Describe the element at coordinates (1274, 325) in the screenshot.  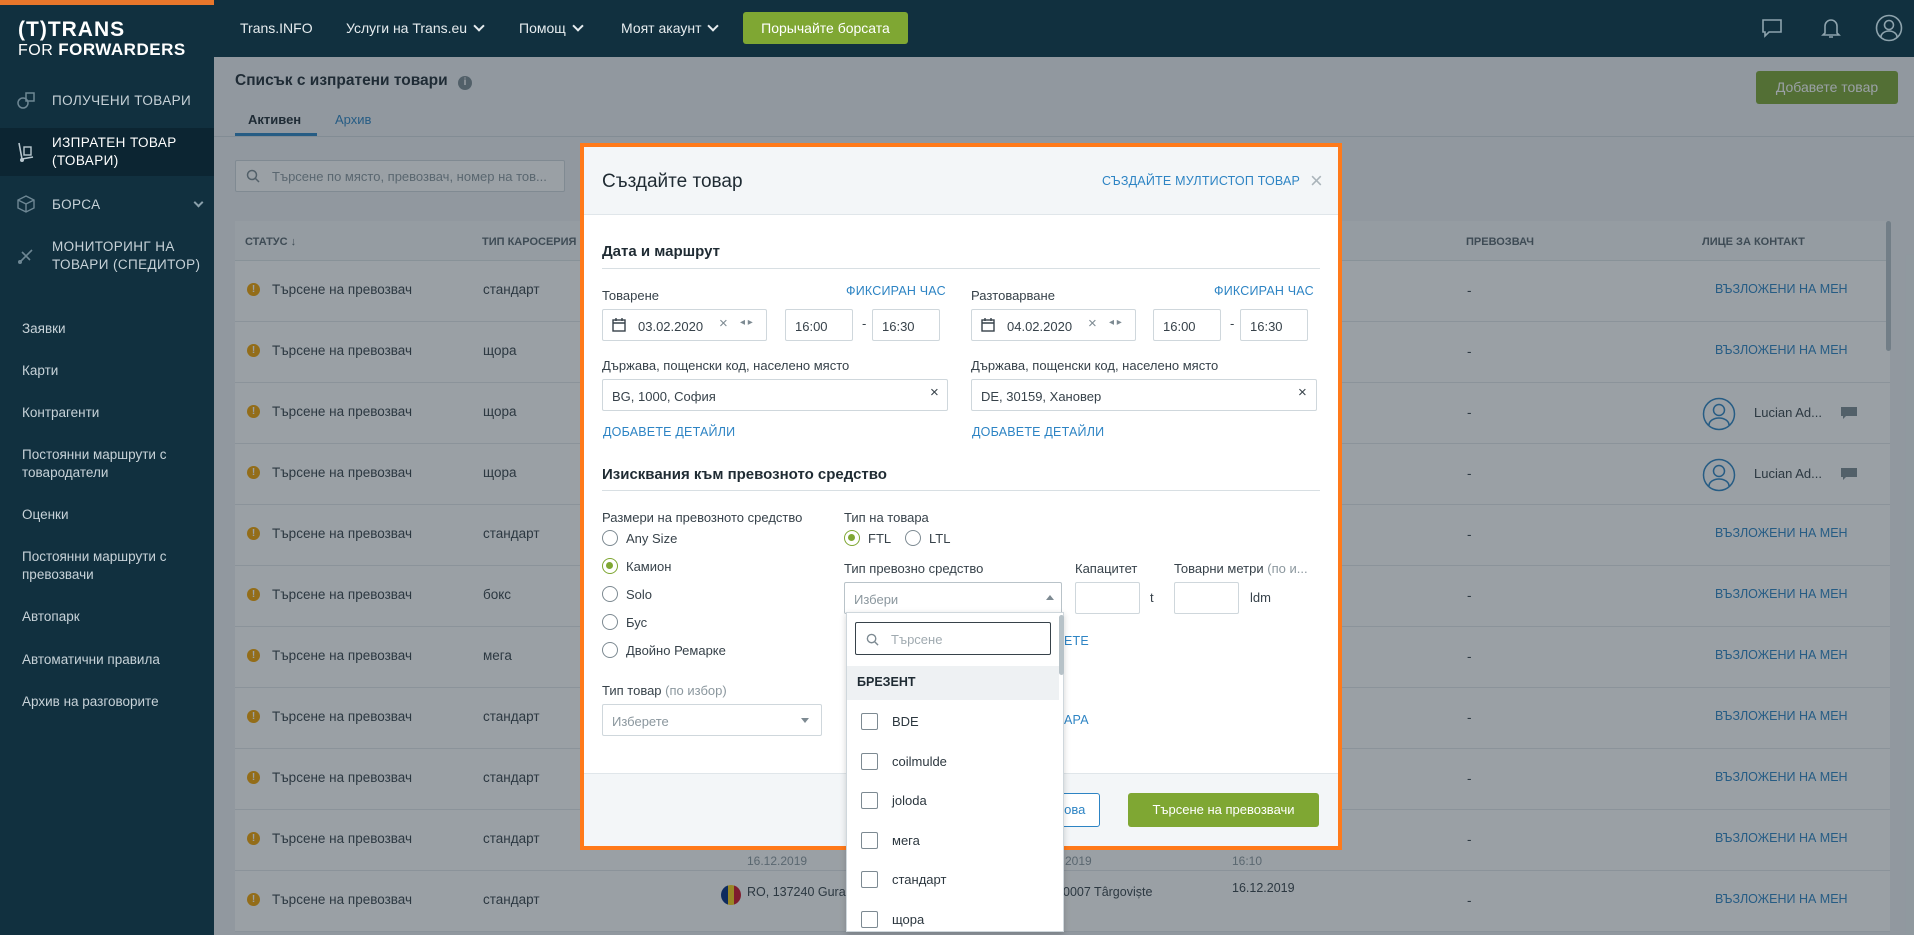
I see `unloading-time-to: 16:30` at that location.